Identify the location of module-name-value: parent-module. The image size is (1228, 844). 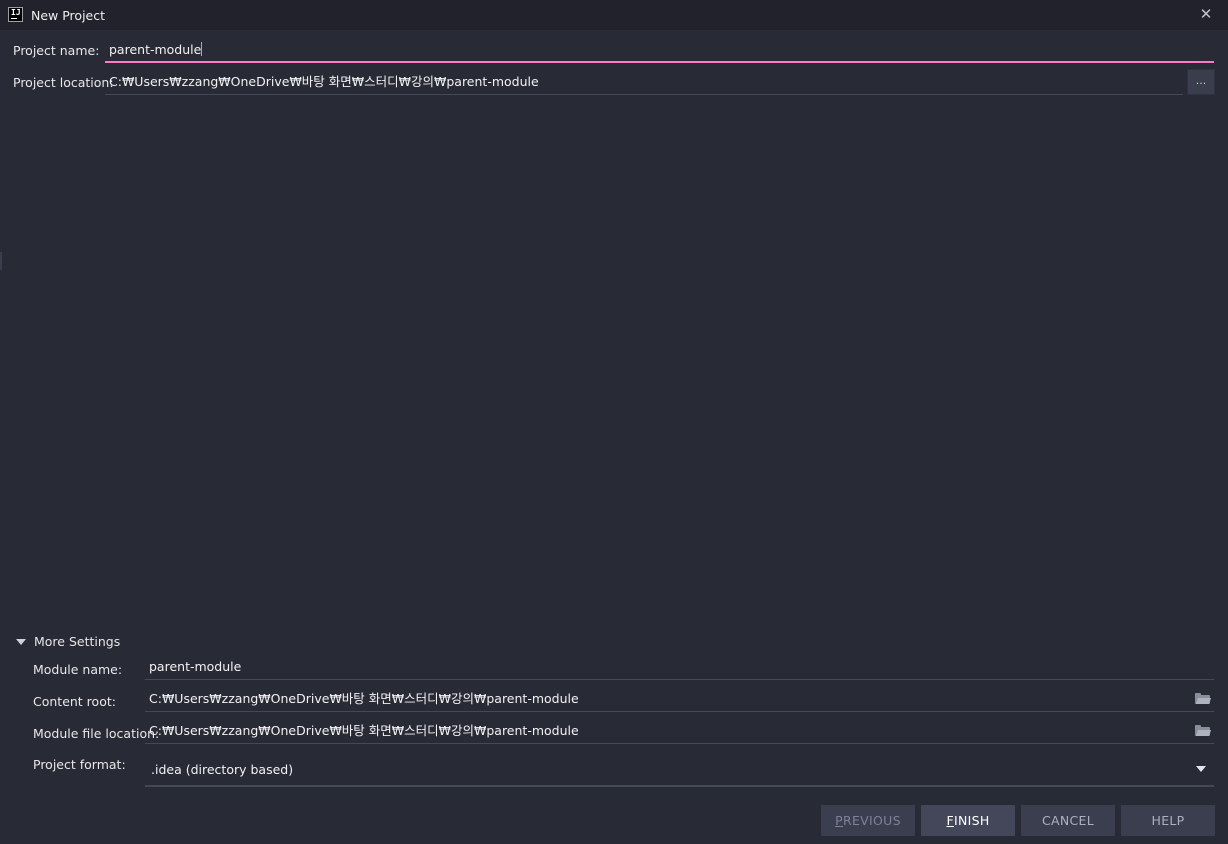
(195, 666).